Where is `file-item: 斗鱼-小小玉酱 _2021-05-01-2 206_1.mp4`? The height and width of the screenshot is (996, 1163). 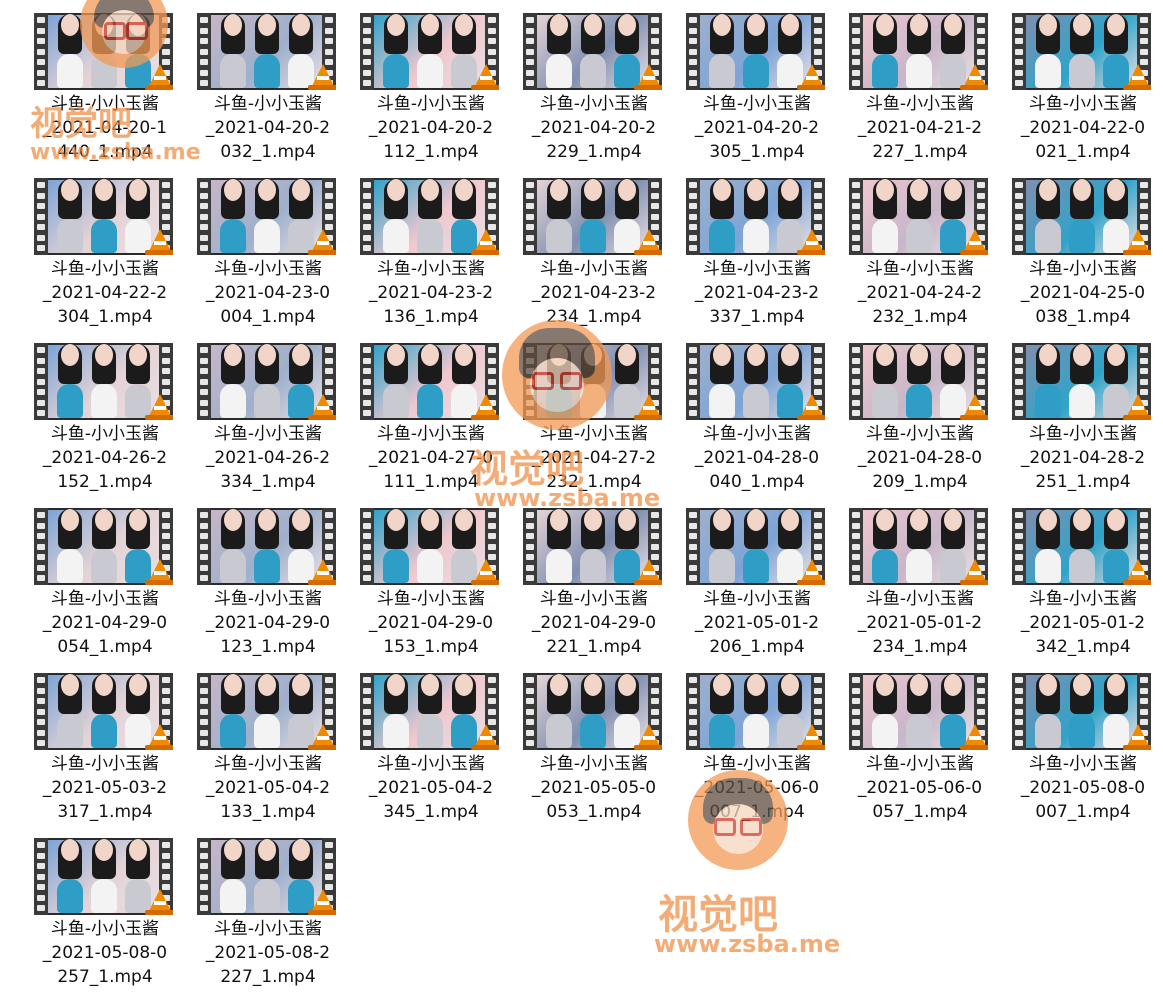 file-item: 斗鱼-小小玉酱 _2021-05-01-2 206_1.mp4 is located at coordinates (743, 577).